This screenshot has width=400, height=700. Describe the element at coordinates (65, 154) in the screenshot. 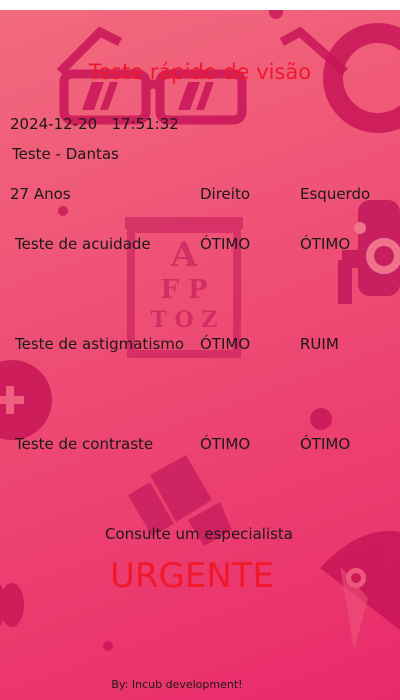

I see `test-name: Teste - Dantas` at that location.